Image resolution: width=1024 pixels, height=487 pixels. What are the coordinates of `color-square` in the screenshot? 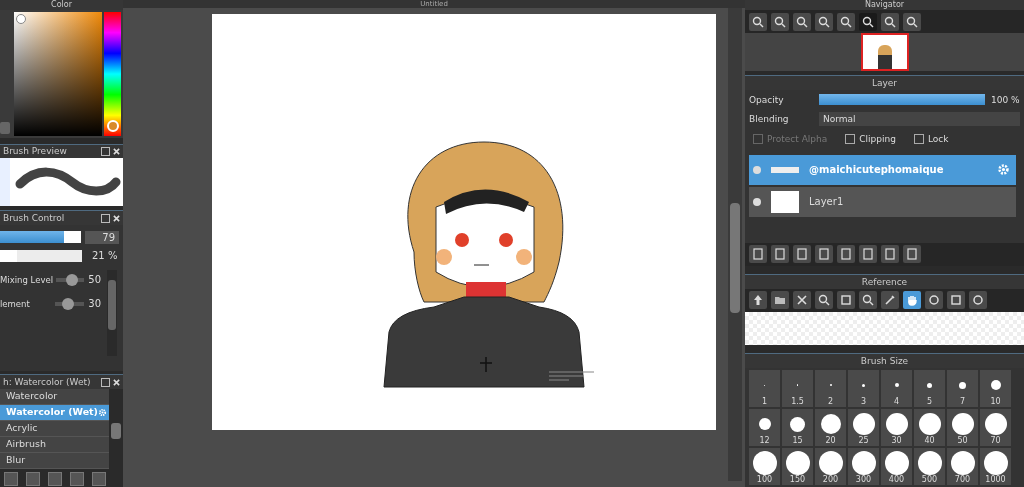 It's located at (58, 73).